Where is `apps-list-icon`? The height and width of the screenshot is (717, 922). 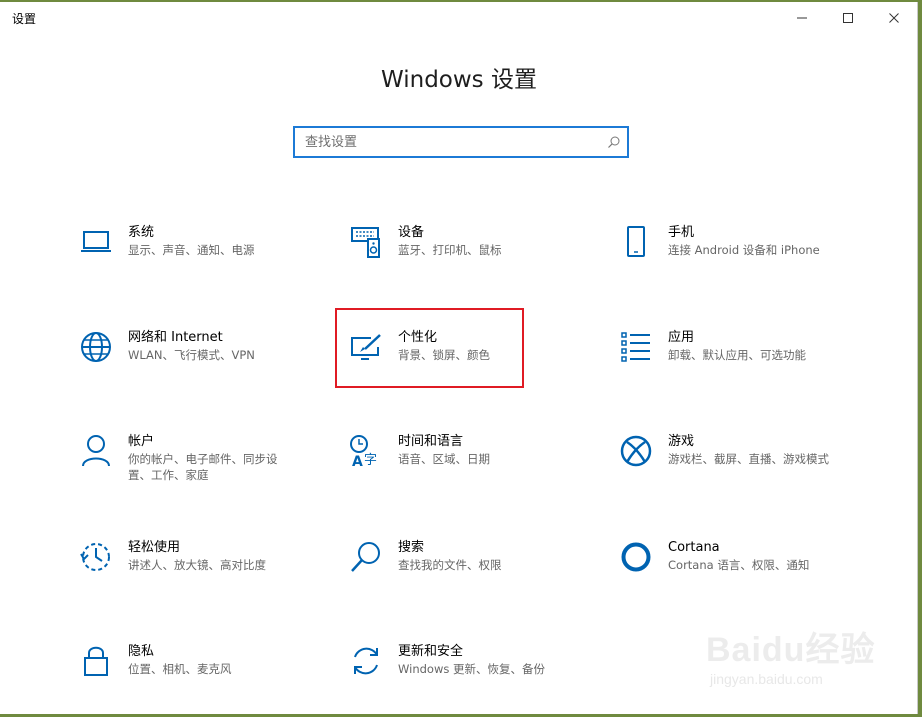
apps-list-icon is located at coordinates (636, 347).